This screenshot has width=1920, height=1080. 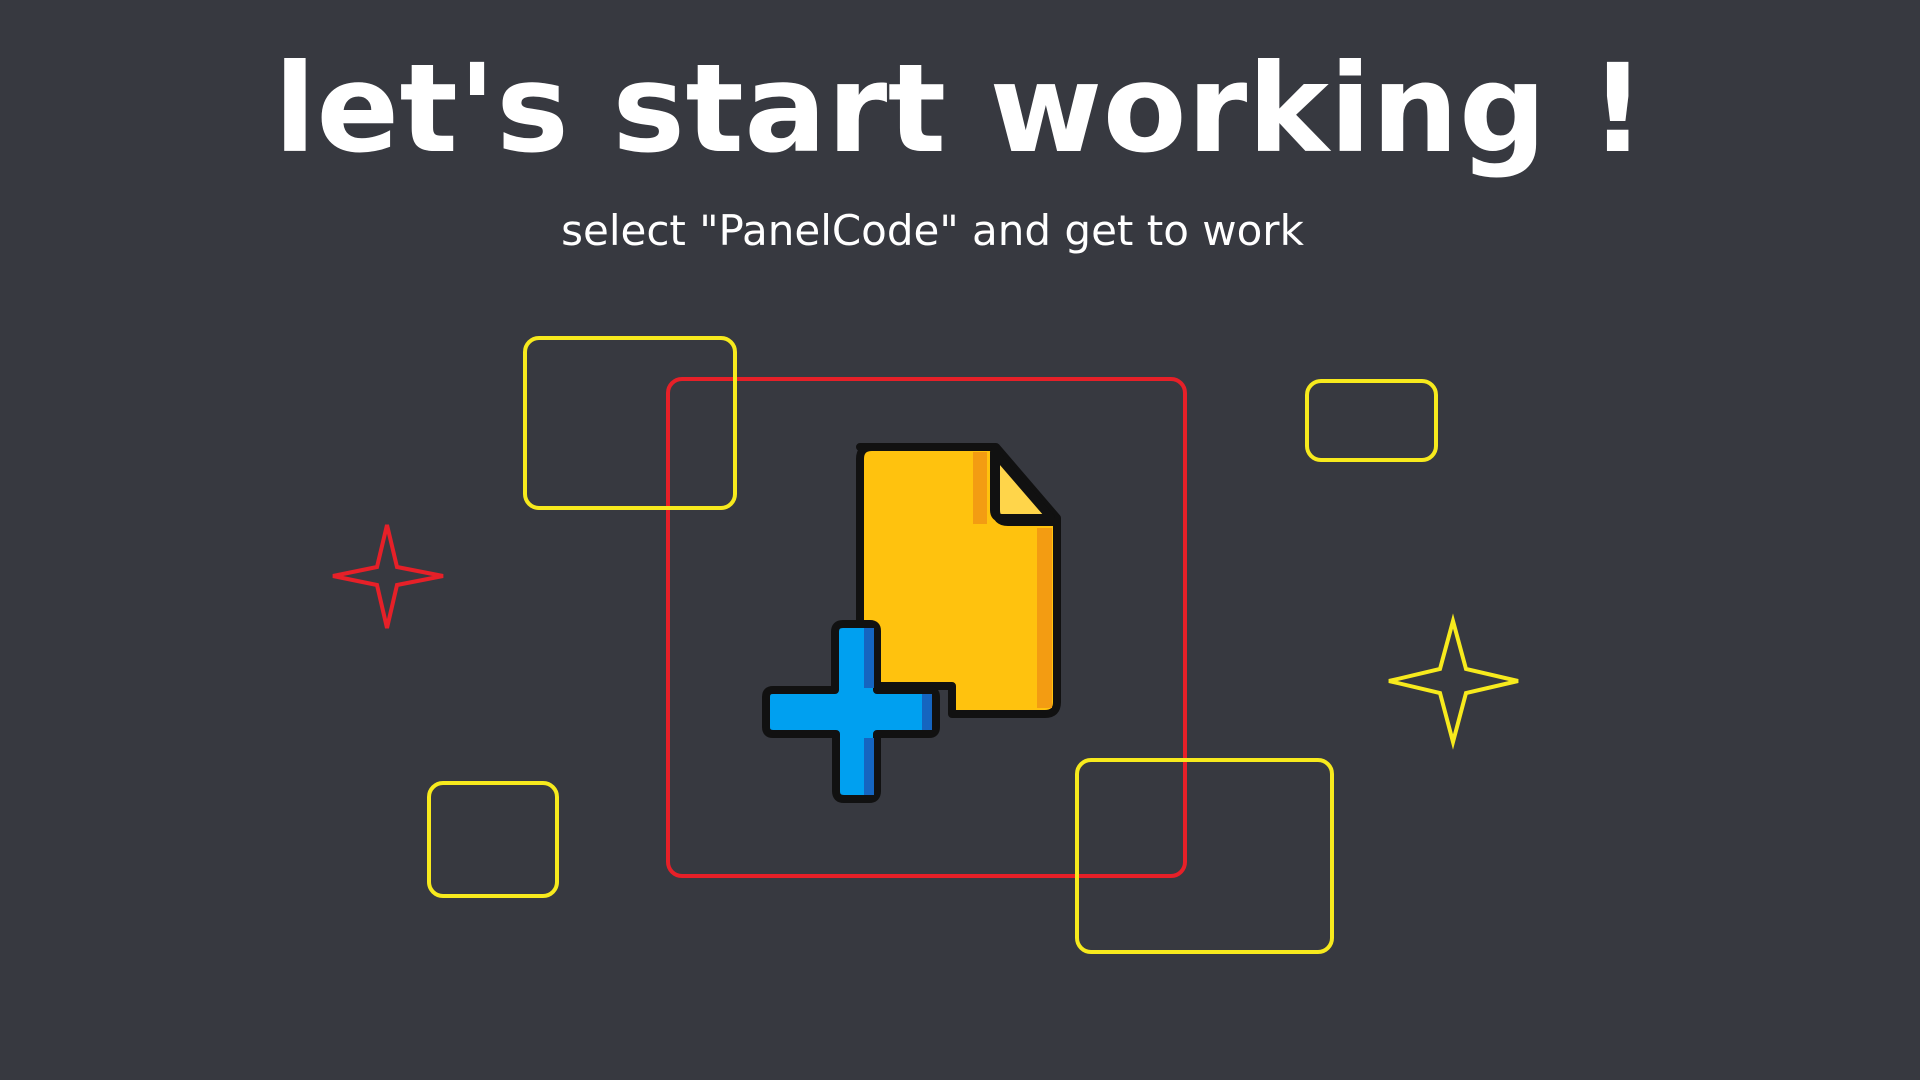 I want to click on yellow-box-top-right, so click(x=1371, y=420).